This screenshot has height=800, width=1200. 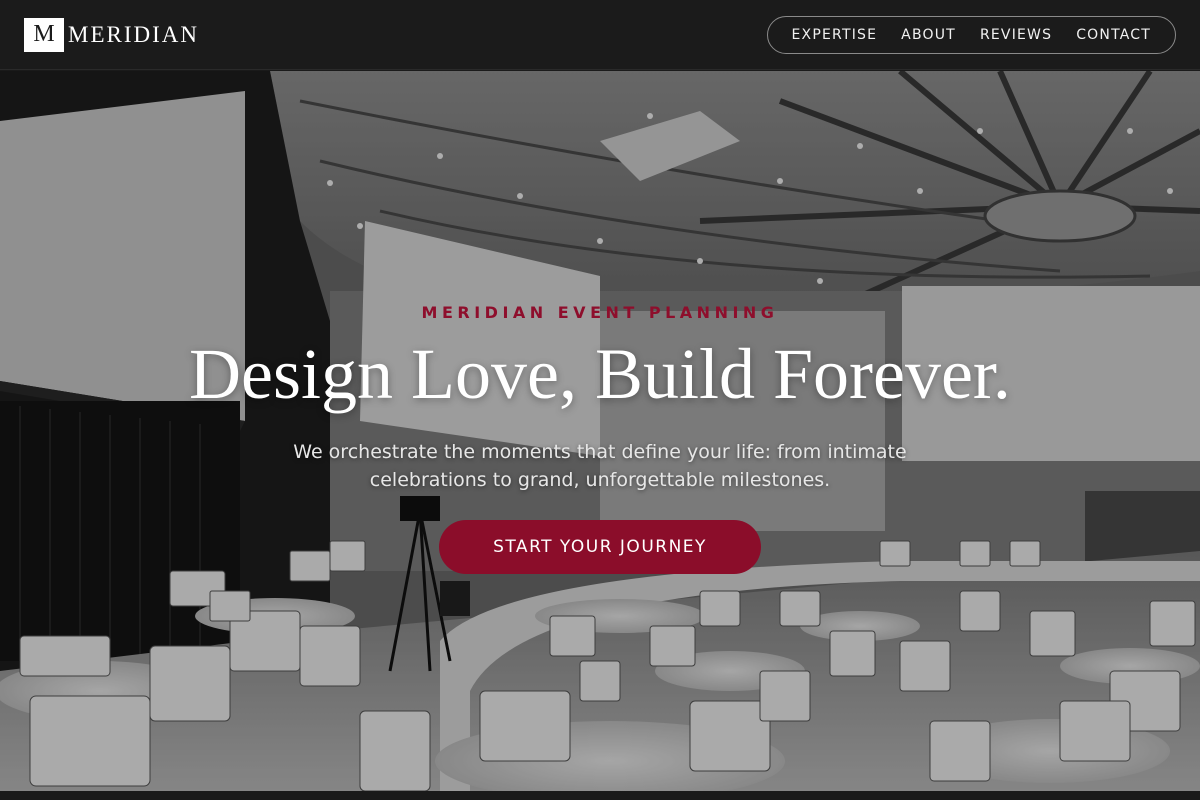 I want to click on nav-contact: CONTACT, so click(x=1113, y=35).